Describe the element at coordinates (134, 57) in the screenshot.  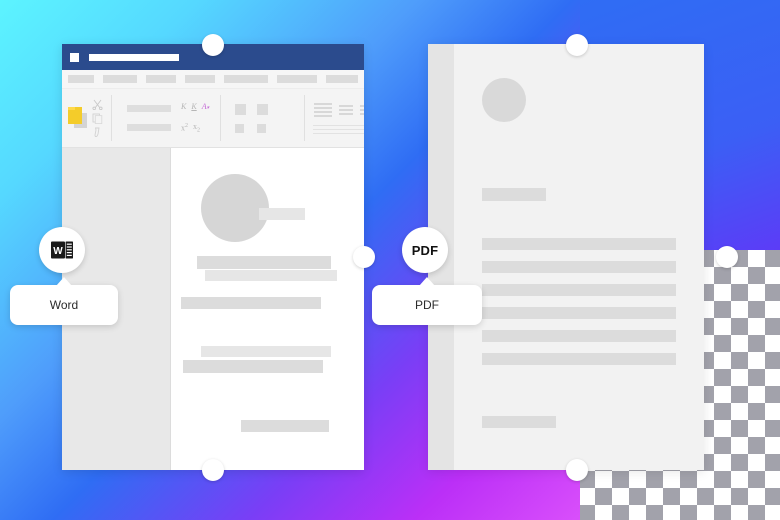
I see `word-title-placeholder` at that location.